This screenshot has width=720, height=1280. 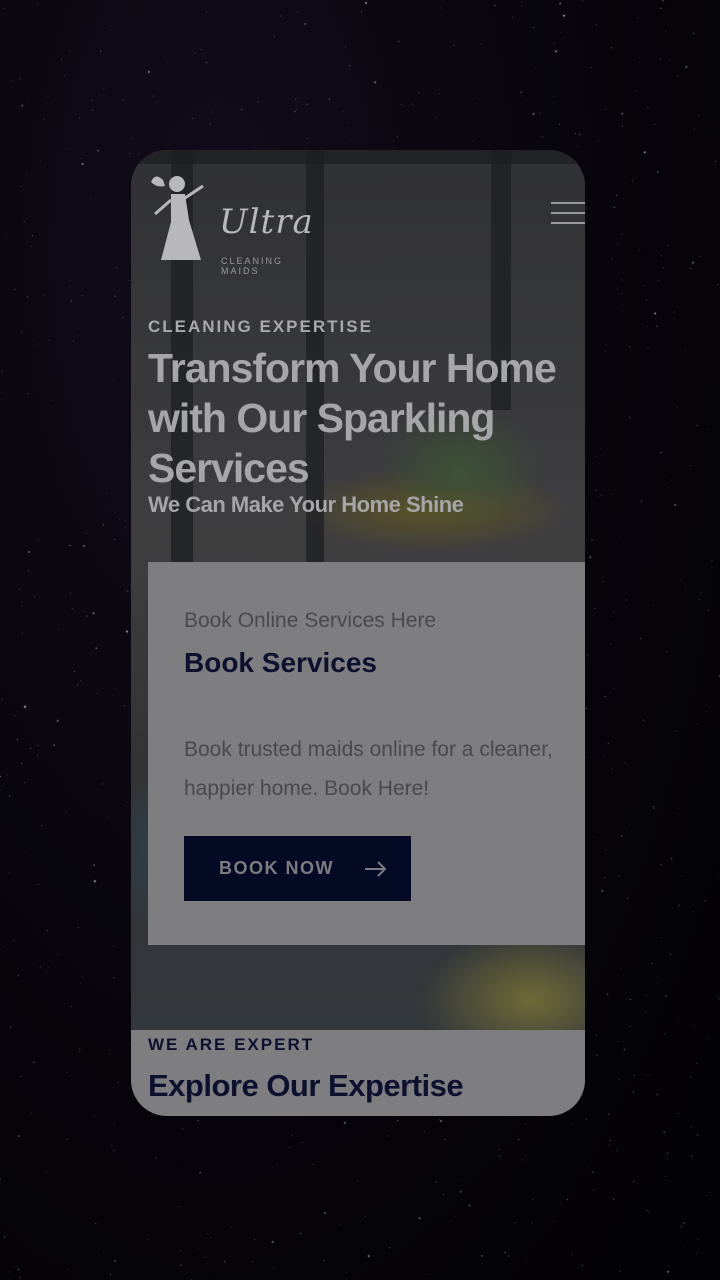 What do you see at coordinates (260, 326) in the screenshot?
I see `hero-eyebrow: CLEANING EXPERTISE` at bounding box center [260, 326].